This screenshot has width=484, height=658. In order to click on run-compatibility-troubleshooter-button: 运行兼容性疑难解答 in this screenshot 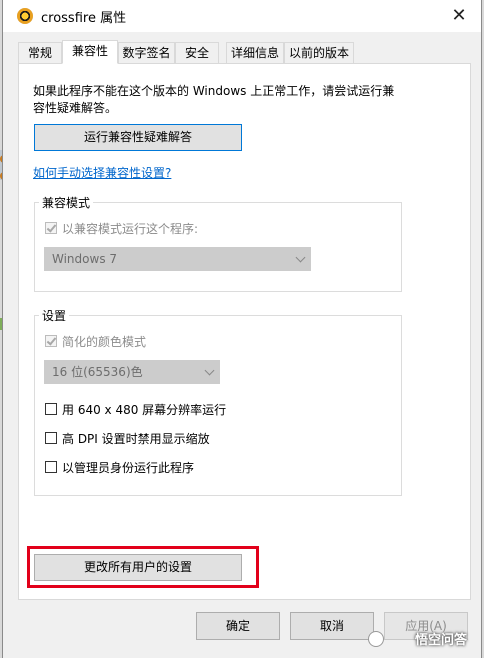, I will do `click(138, 137)`.